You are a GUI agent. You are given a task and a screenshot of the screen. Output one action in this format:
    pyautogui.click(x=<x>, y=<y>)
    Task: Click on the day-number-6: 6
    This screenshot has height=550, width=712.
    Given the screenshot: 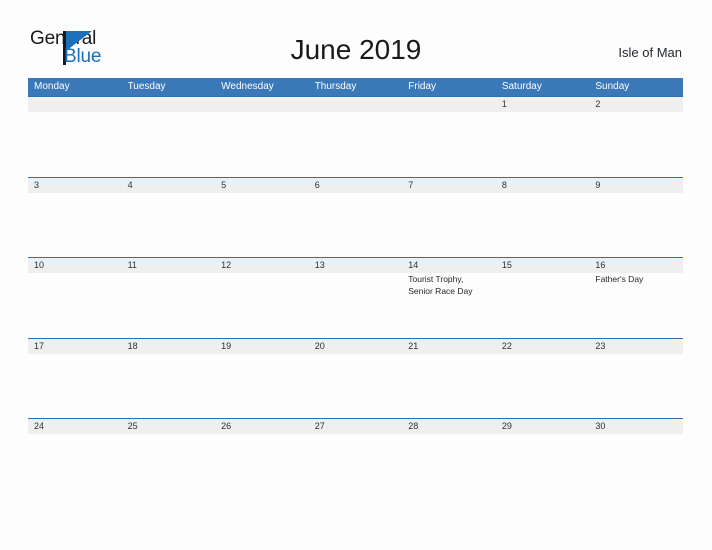 What is the action you would take?
    pyautogui.click(x=356, y=185)
    